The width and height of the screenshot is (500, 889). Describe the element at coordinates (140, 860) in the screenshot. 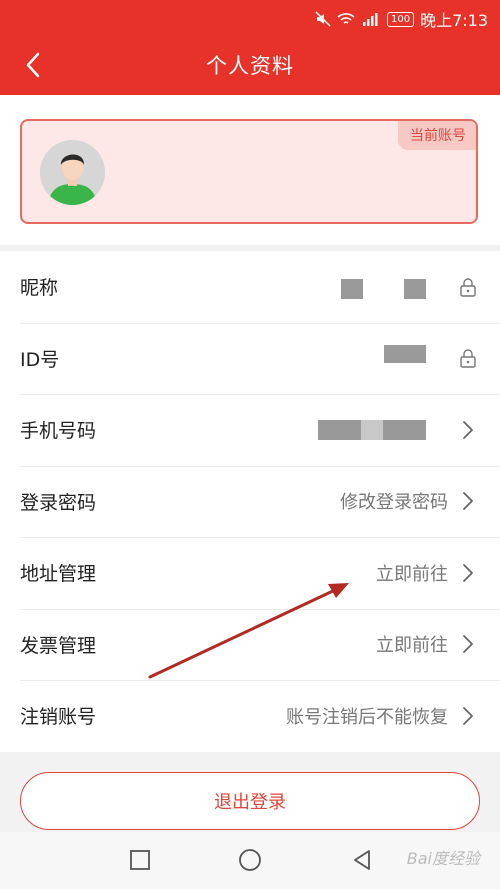

I see `recent-apps-icon` at that location.